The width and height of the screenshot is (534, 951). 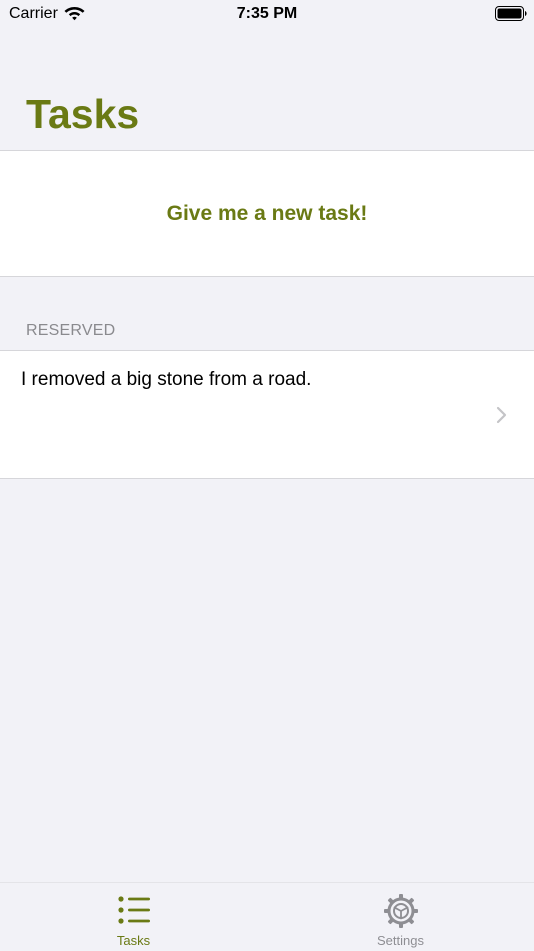 I want to click on status-bar: Carrier 7:35 PM, so click(x=267, y=15).